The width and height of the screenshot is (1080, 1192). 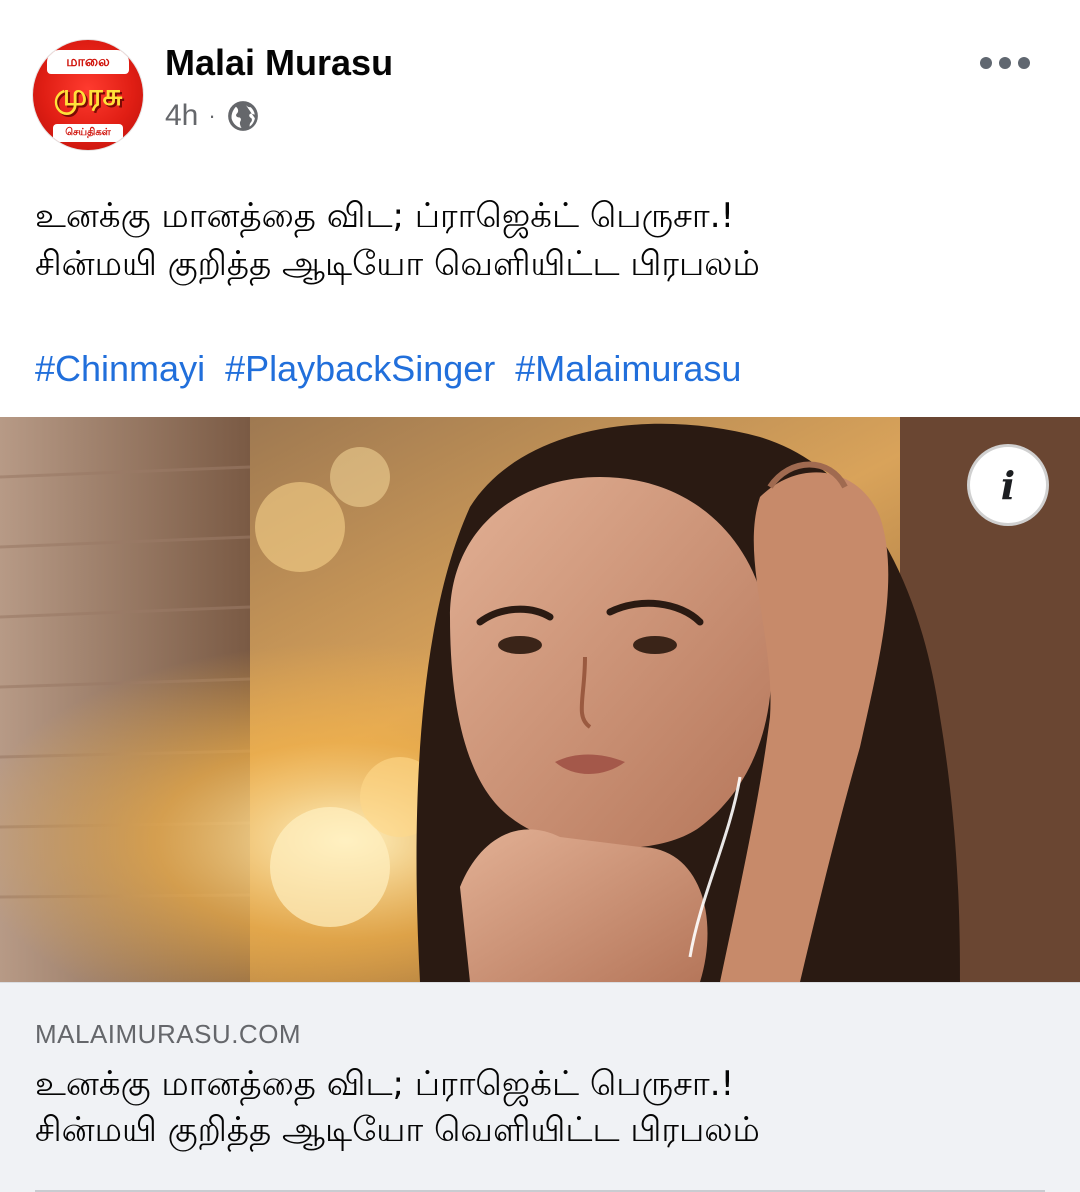 I want to click on hashtag-link: #PlaybackSinger, so click(x=360, y=368).